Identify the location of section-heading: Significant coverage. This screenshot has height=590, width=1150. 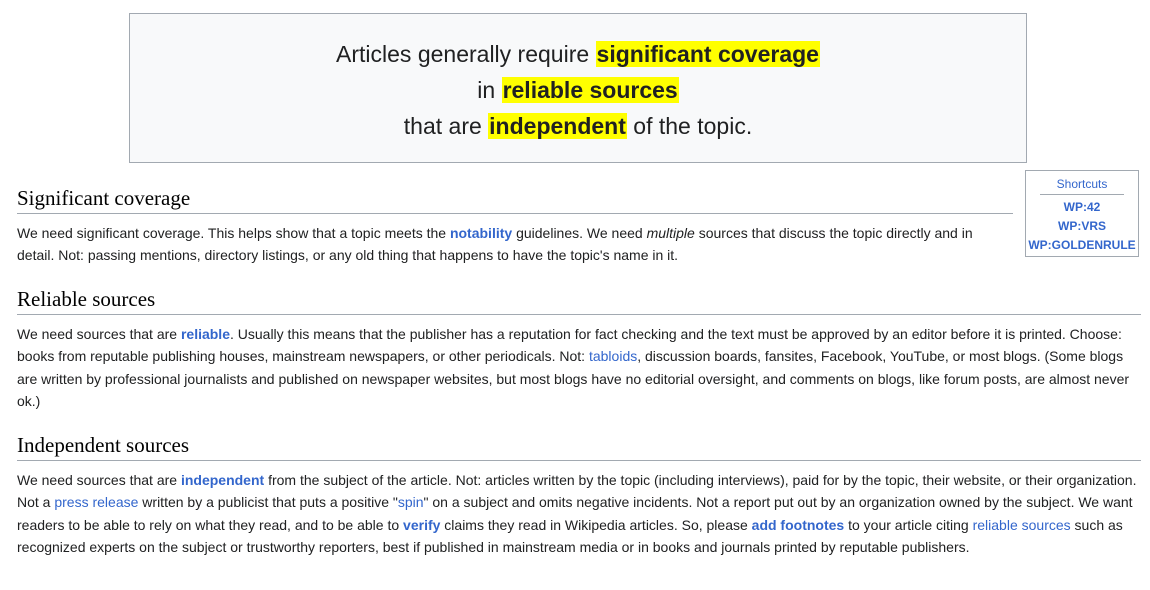
(515, 200).